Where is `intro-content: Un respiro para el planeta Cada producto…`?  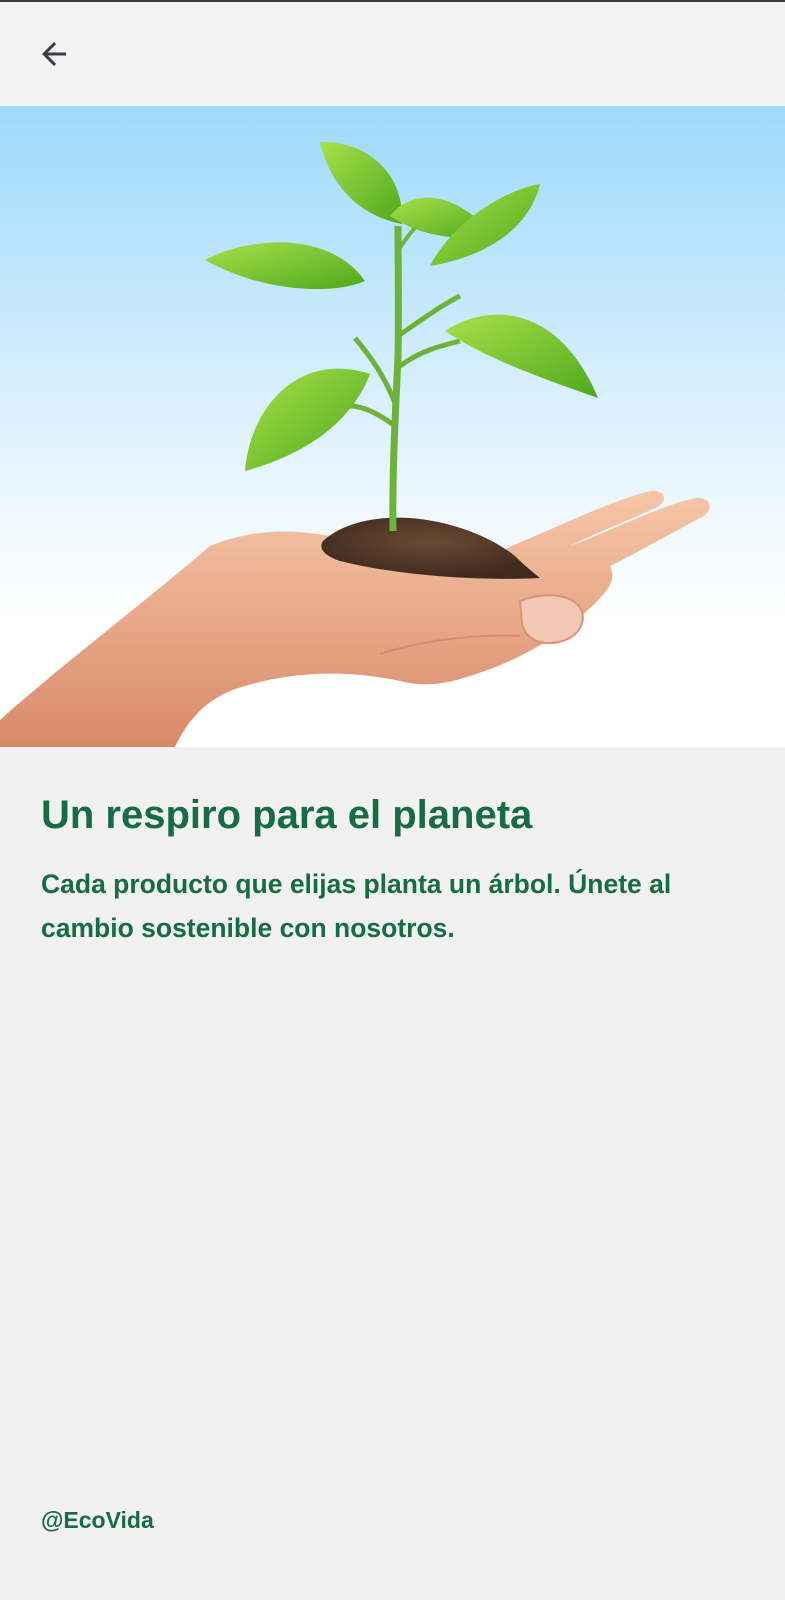 intro-content: Un respiro para el planeta Cada producto… is located at coordinates (391, 870).